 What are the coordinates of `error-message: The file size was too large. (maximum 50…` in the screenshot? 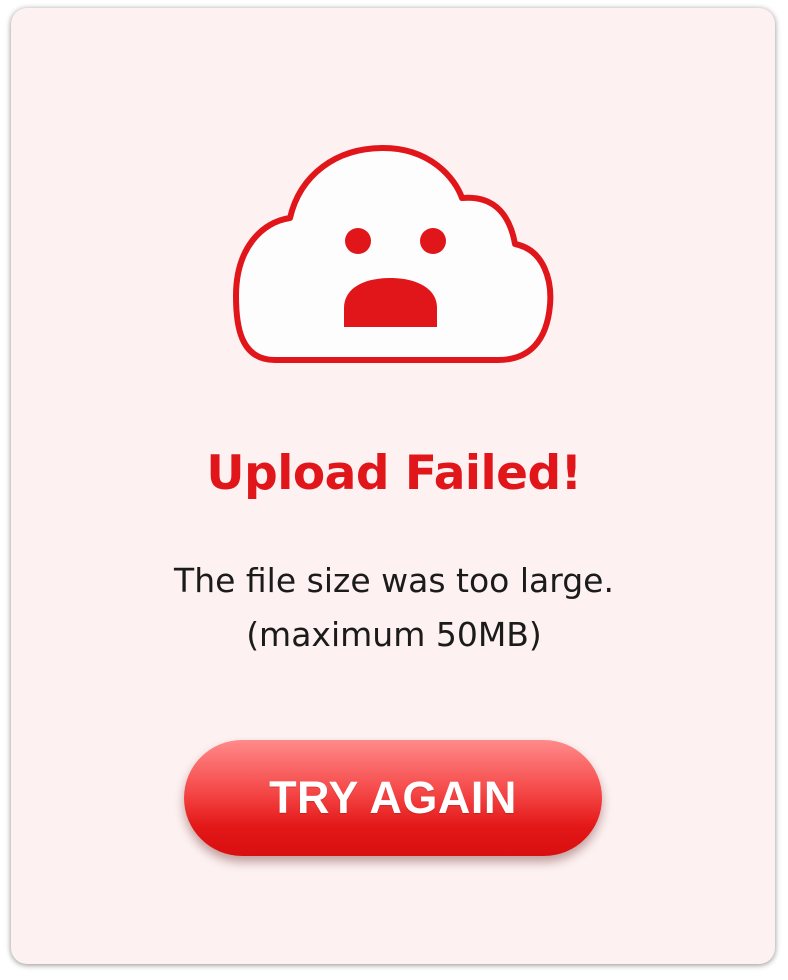 It's located at (394, 608).